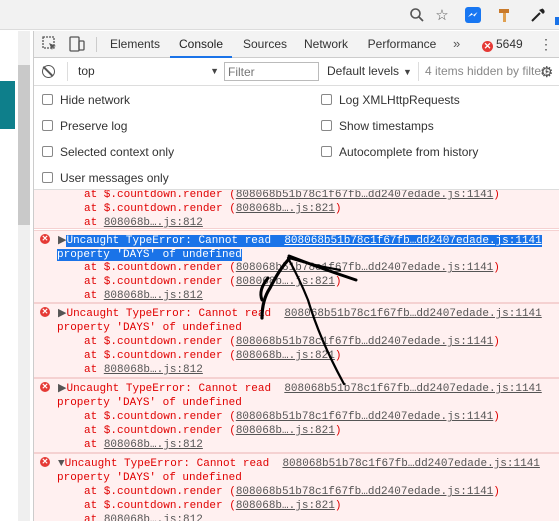 Image resolution: width=559 pixels, height=521 pixels. I want to click on selected-context-checkbox, so click(47, 151).